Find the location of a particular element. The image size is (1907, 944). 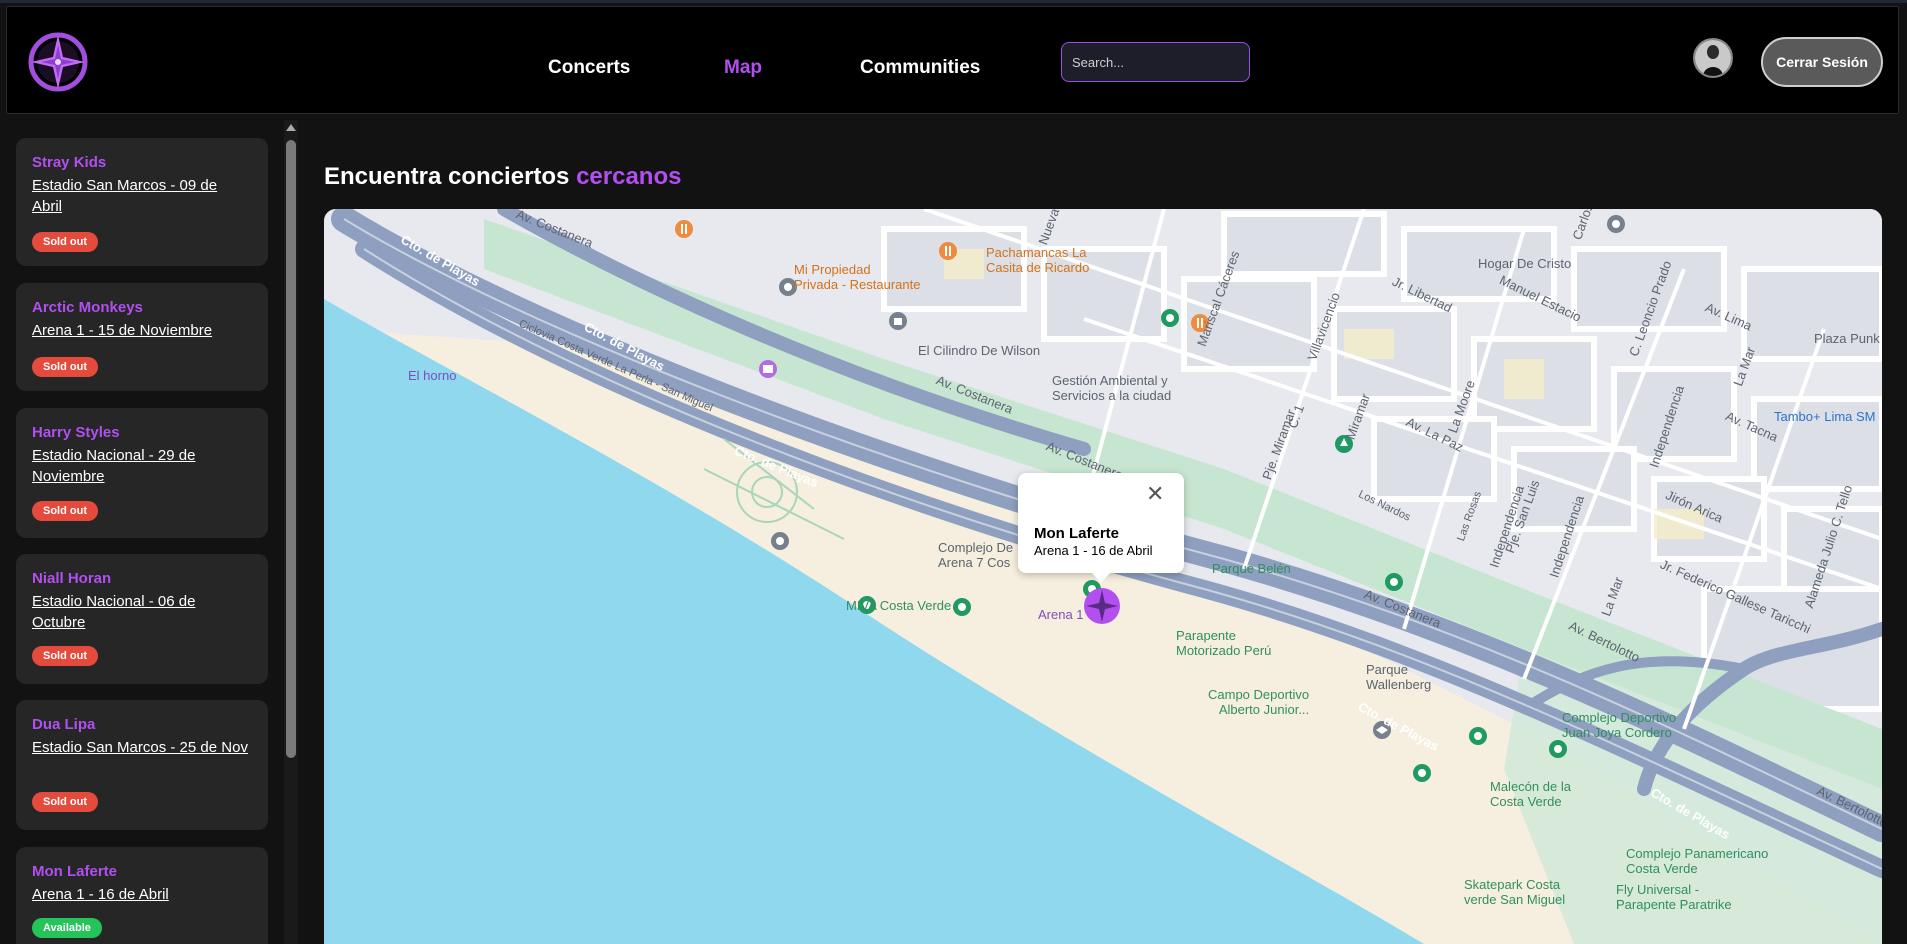

map-label: Malecón de la Costa Verde is located at coordinates (1530, 794).